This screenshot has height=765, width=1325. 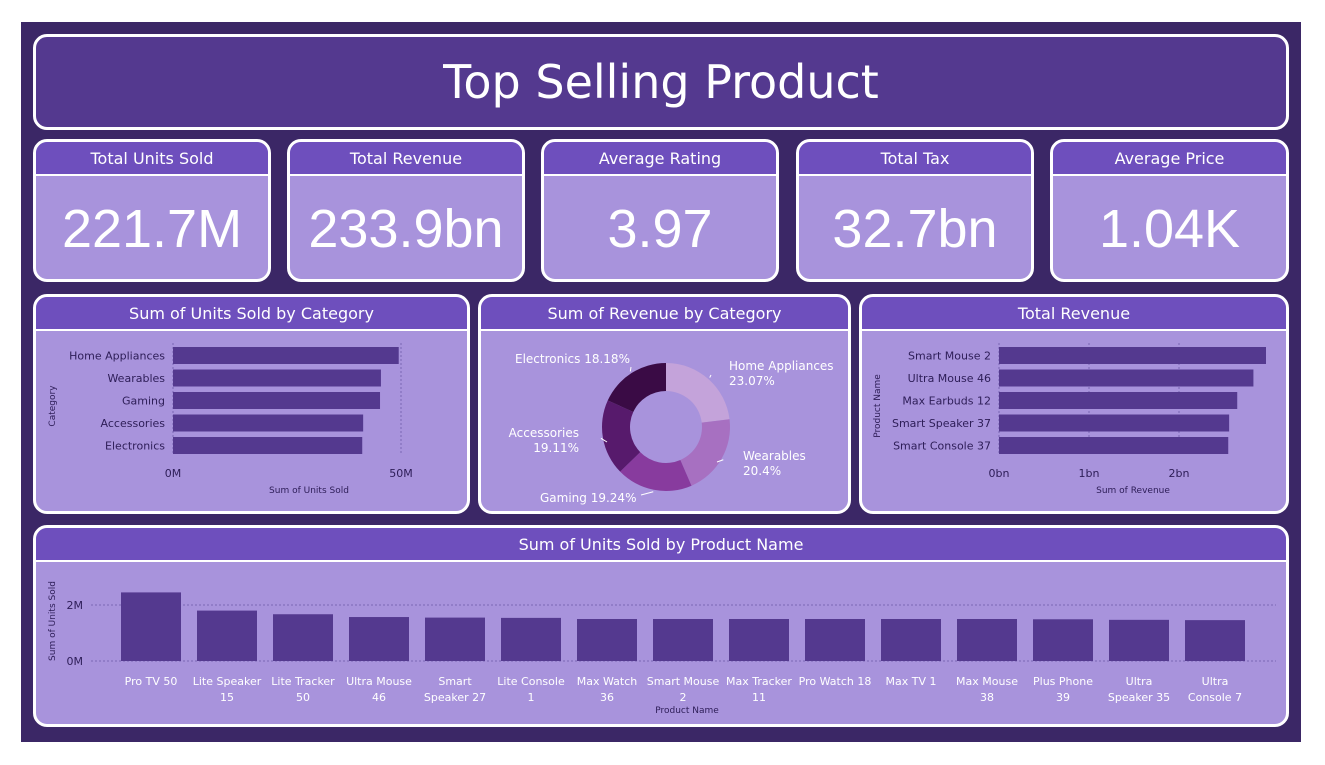 What do you see at coordinates (660, 229) in the screenshot?
I see `kpi-value: 3.97` at bounding box center [660, 229].